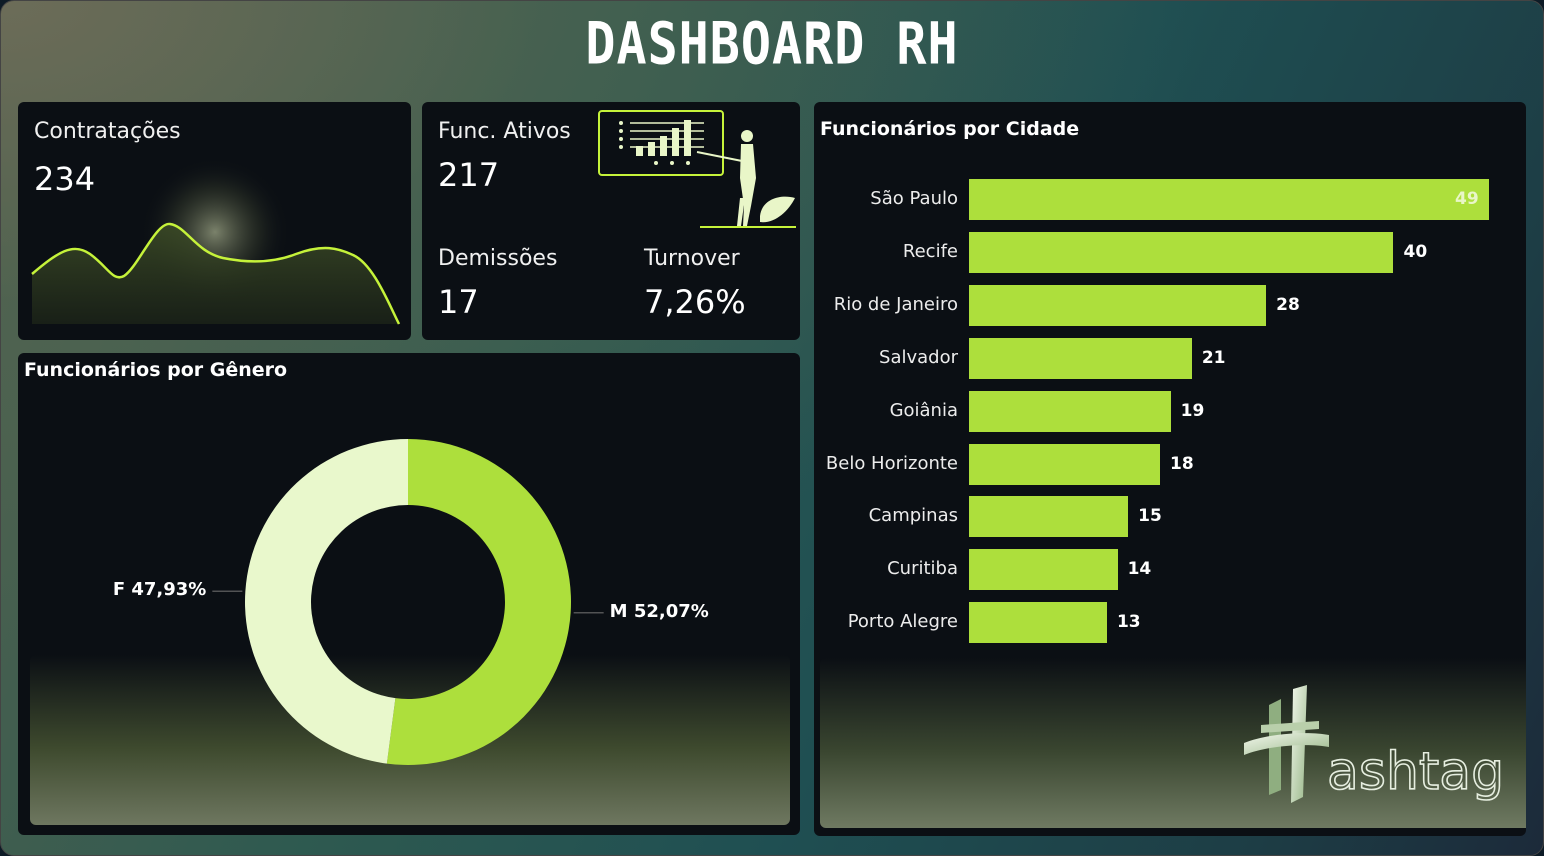 The width and height of the screenshot is (1544, 856). I want to click on bar-value-label: 49, so click(1467, 199).